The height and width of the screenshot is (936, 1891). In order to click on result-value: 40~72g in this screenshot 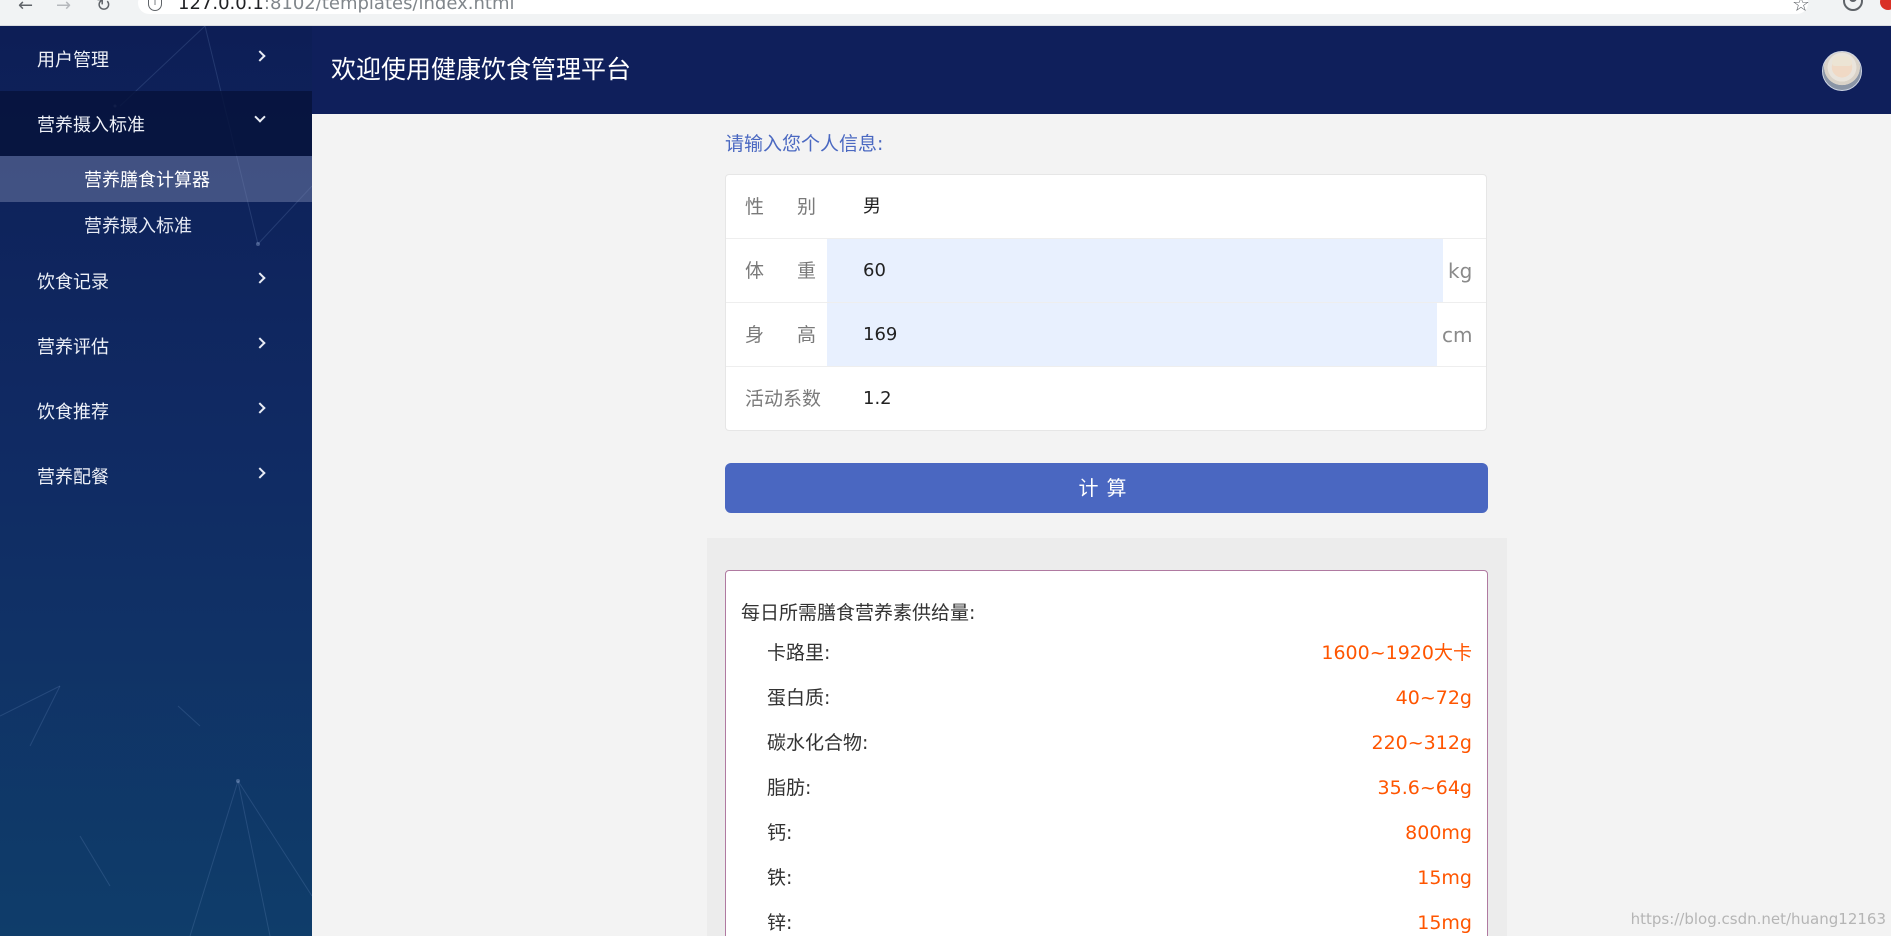, I will do `click(1433, 698)`.